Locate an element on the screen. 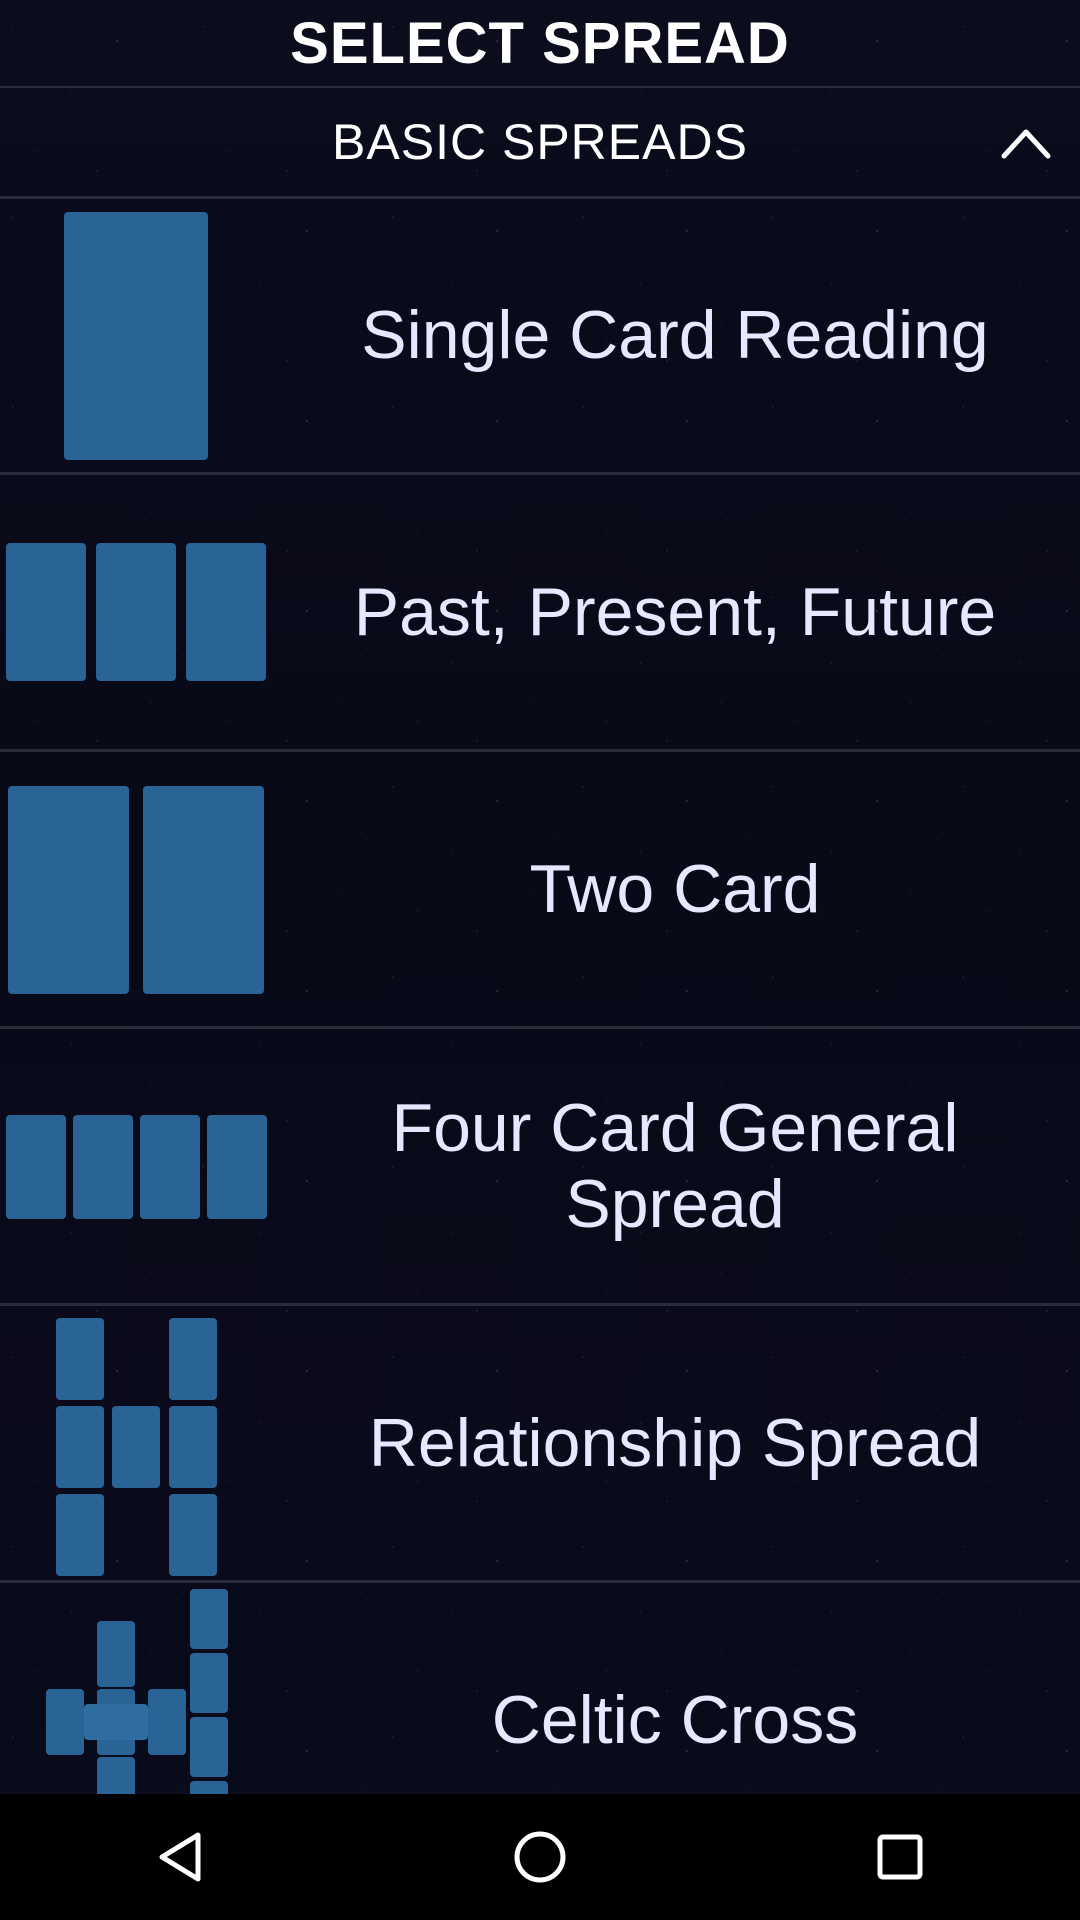  spread-item-relationship: Relationship Spread is located at coordinates (540, 1444).